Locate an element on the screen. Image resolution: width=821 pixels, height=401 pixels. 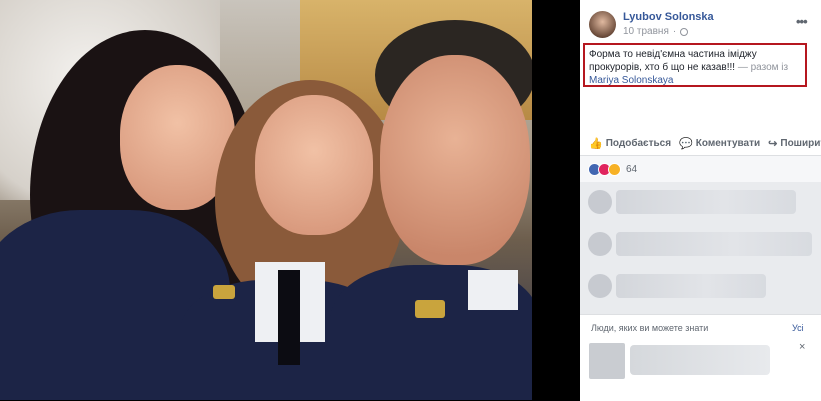
reactions-bar: 64 is located at coordinates (700, 168).